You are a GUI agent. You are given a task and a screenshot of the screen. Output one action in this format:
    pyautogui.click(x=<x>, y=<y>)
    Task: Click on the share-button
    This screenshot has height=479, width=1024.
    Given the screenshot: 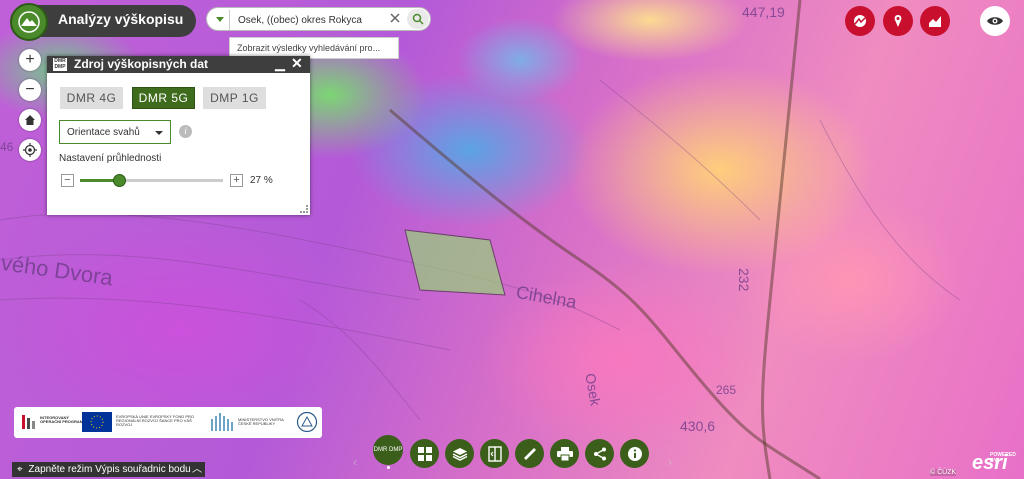 What is the action you would take?
    pyautogui.click(x=599, y=453)
    